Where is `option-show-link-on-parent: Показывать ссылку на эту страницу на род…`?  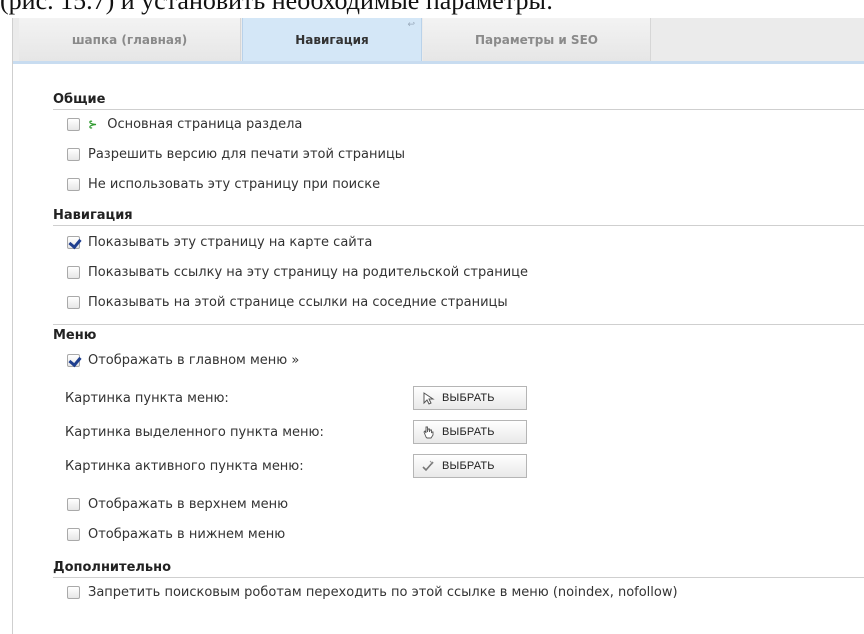 option-show-link-on-parent: Показывать ссылку на эту страницу на род… is located at coordinates (297, 272).